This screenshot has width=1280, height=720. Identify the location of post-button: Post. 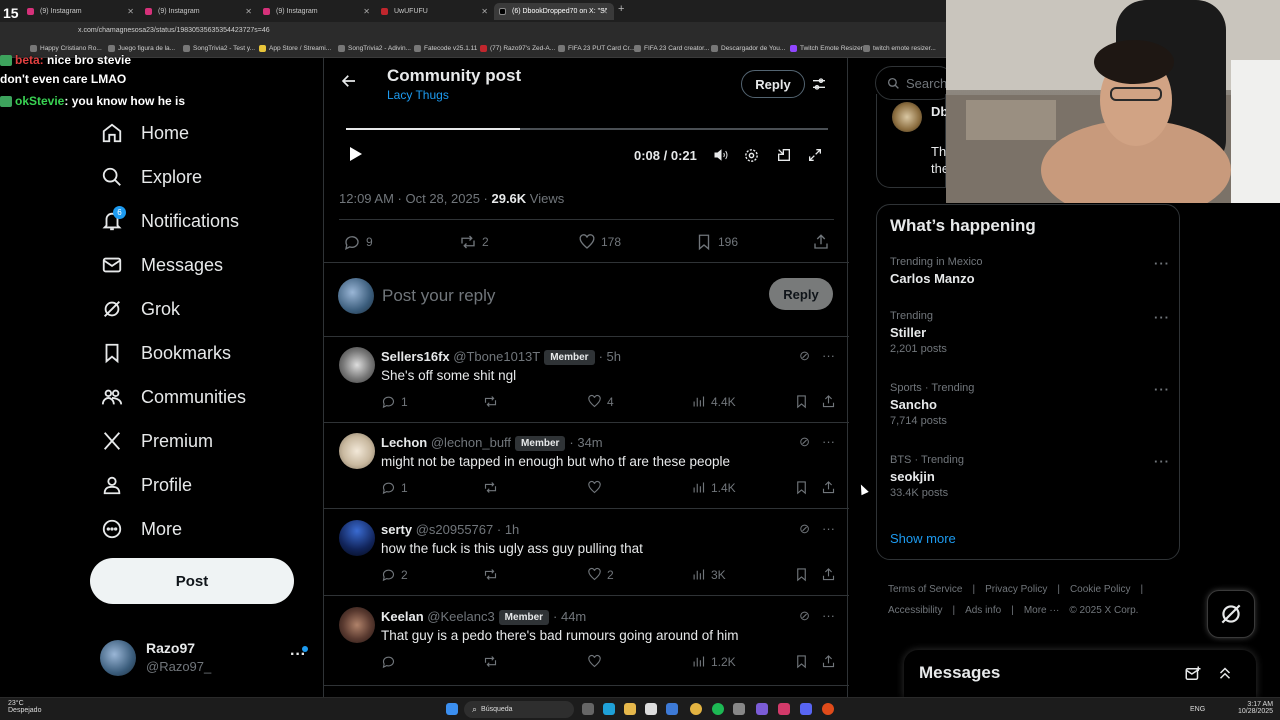
(192, 581).